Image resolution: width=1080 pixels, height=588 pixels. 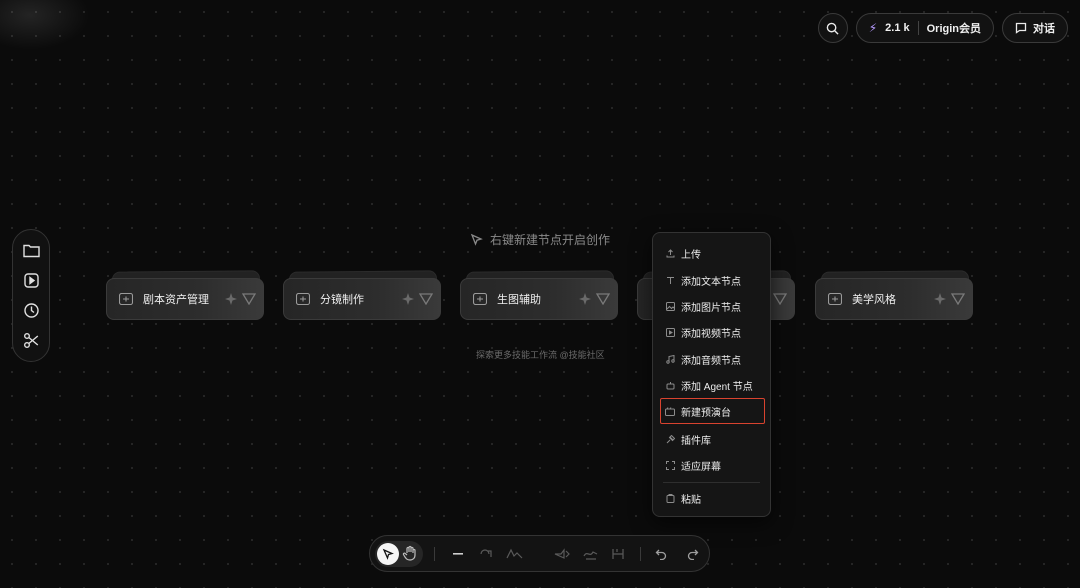 I want to click on canvas-hint: 右键新建节点开启创作, so click(x=540, y=239).